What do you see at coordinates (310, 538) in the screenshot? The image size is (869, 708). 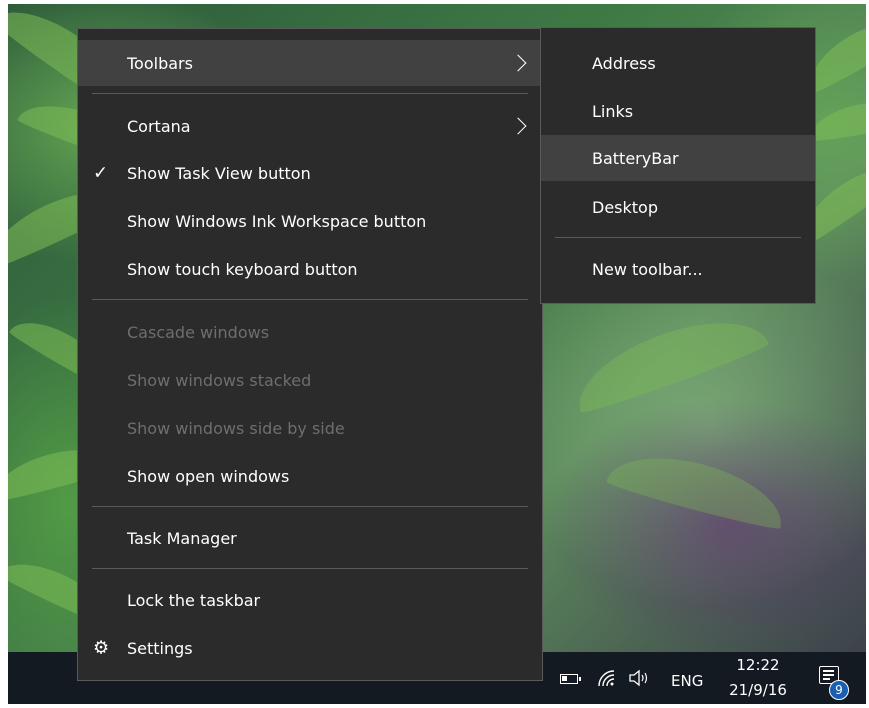 I see `menu-item-task-manager: Task Manager` at bounding box center [310, 538].